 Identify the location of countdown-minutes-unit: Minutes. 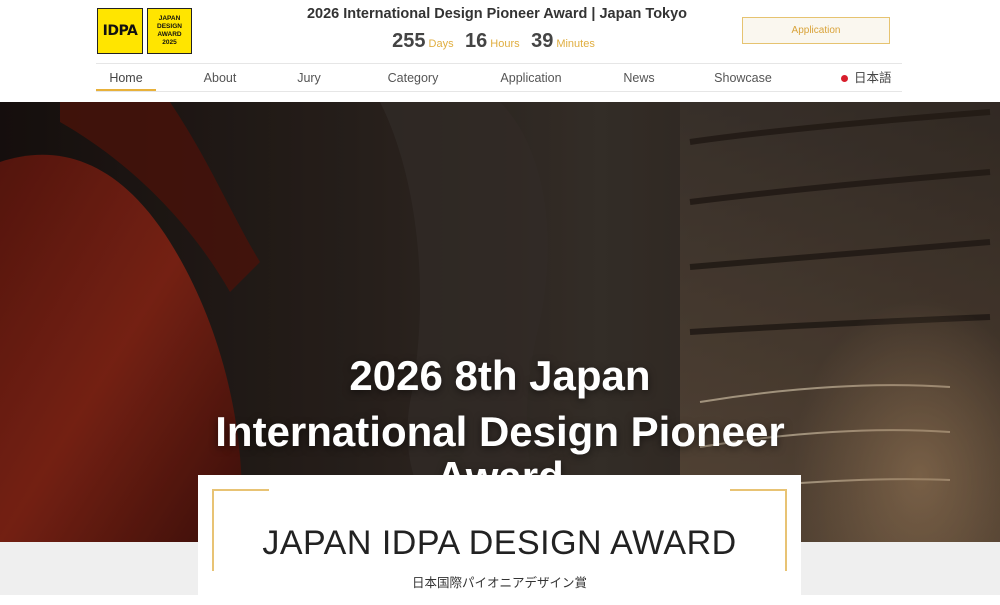
(575, 44).